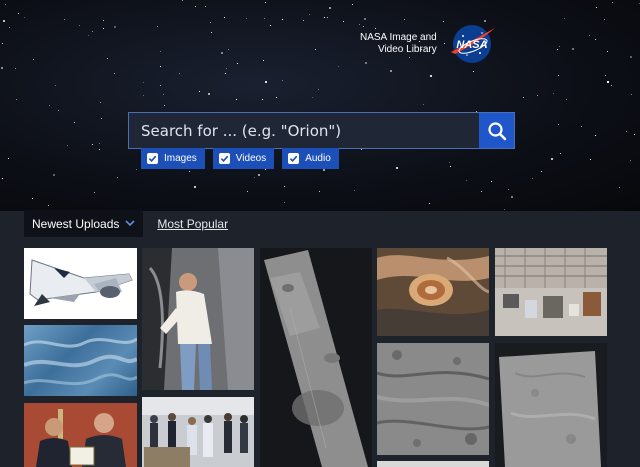  Describe the element at coordinates (398, 37) in the screenshot. I see `brand-title-line1: NASA Image and` at that location.